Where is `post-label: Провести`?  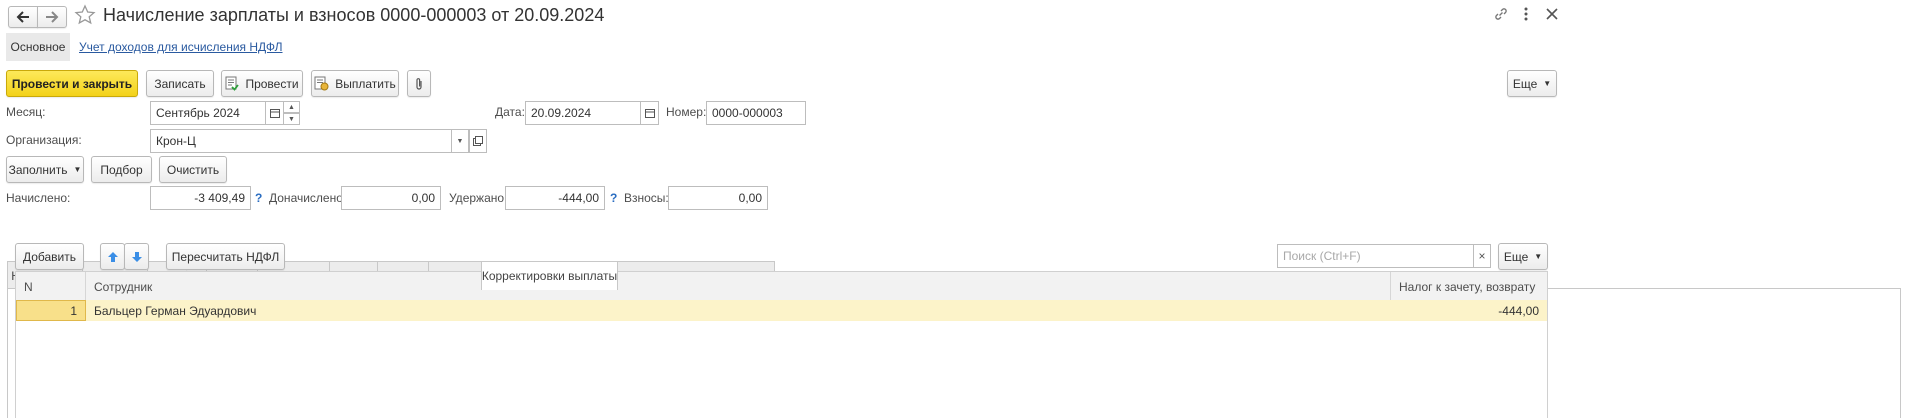
post-label: Провести is located at coordinates (272, 83).